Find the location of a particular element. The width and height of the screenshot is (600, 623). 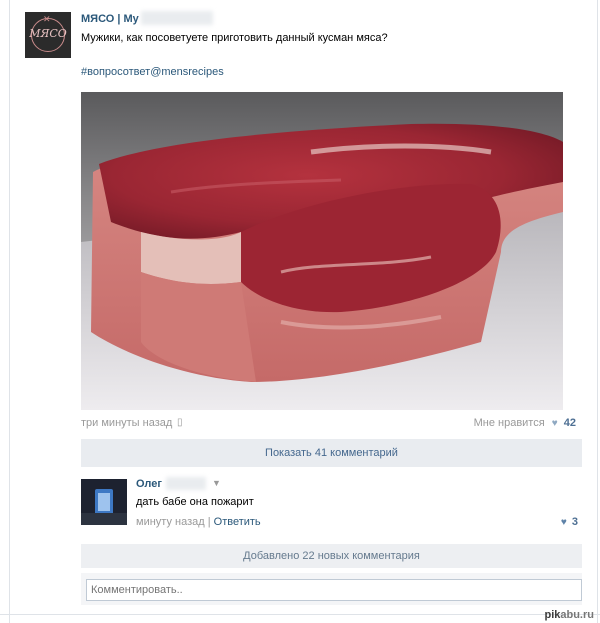

commenter-photo is located at coordinates (104, 502).